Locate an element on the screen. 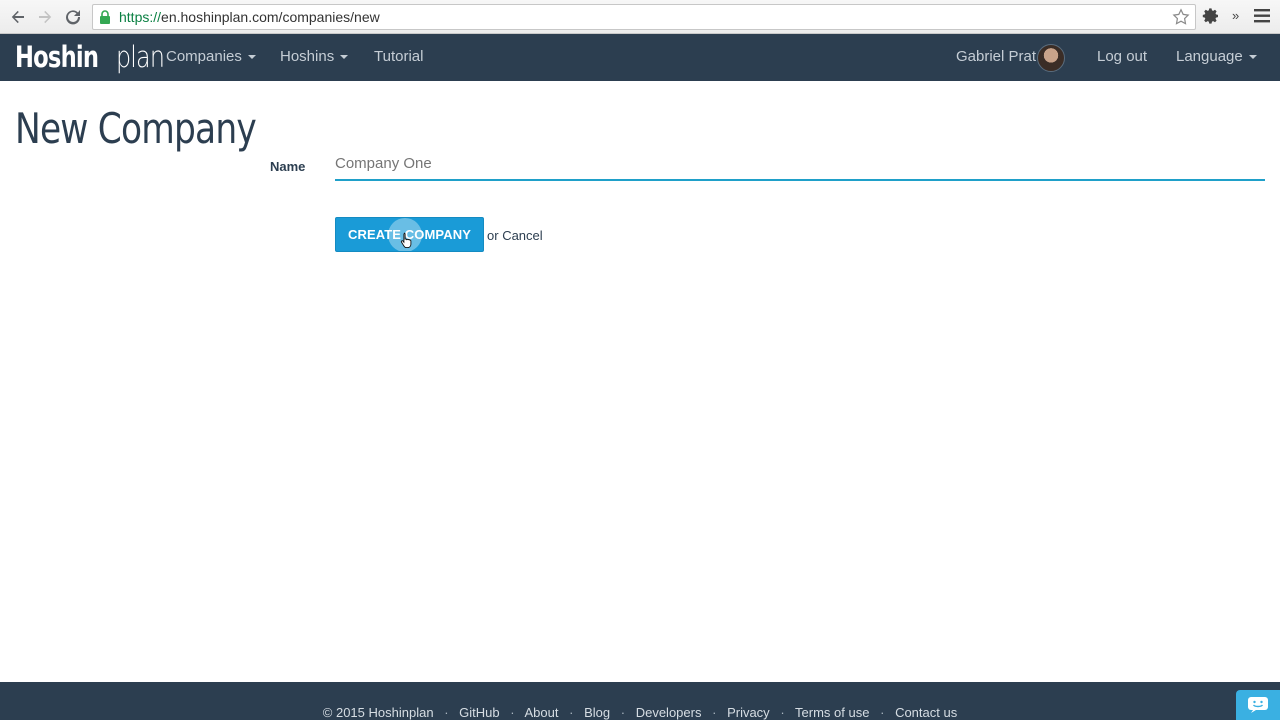 The width and height of the screenshot is (1280, 720). forward-button is located at coordinates (45, 17).